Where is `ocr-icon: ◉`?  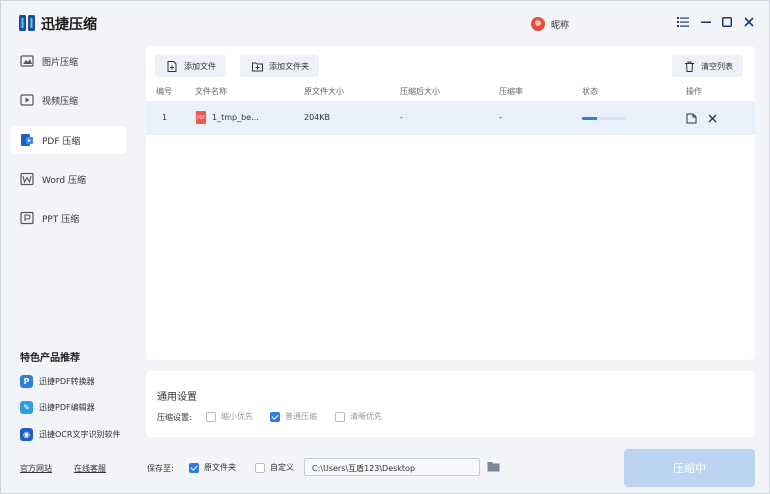 ocr-icon: ◉ is located at coordinates (26, 434).